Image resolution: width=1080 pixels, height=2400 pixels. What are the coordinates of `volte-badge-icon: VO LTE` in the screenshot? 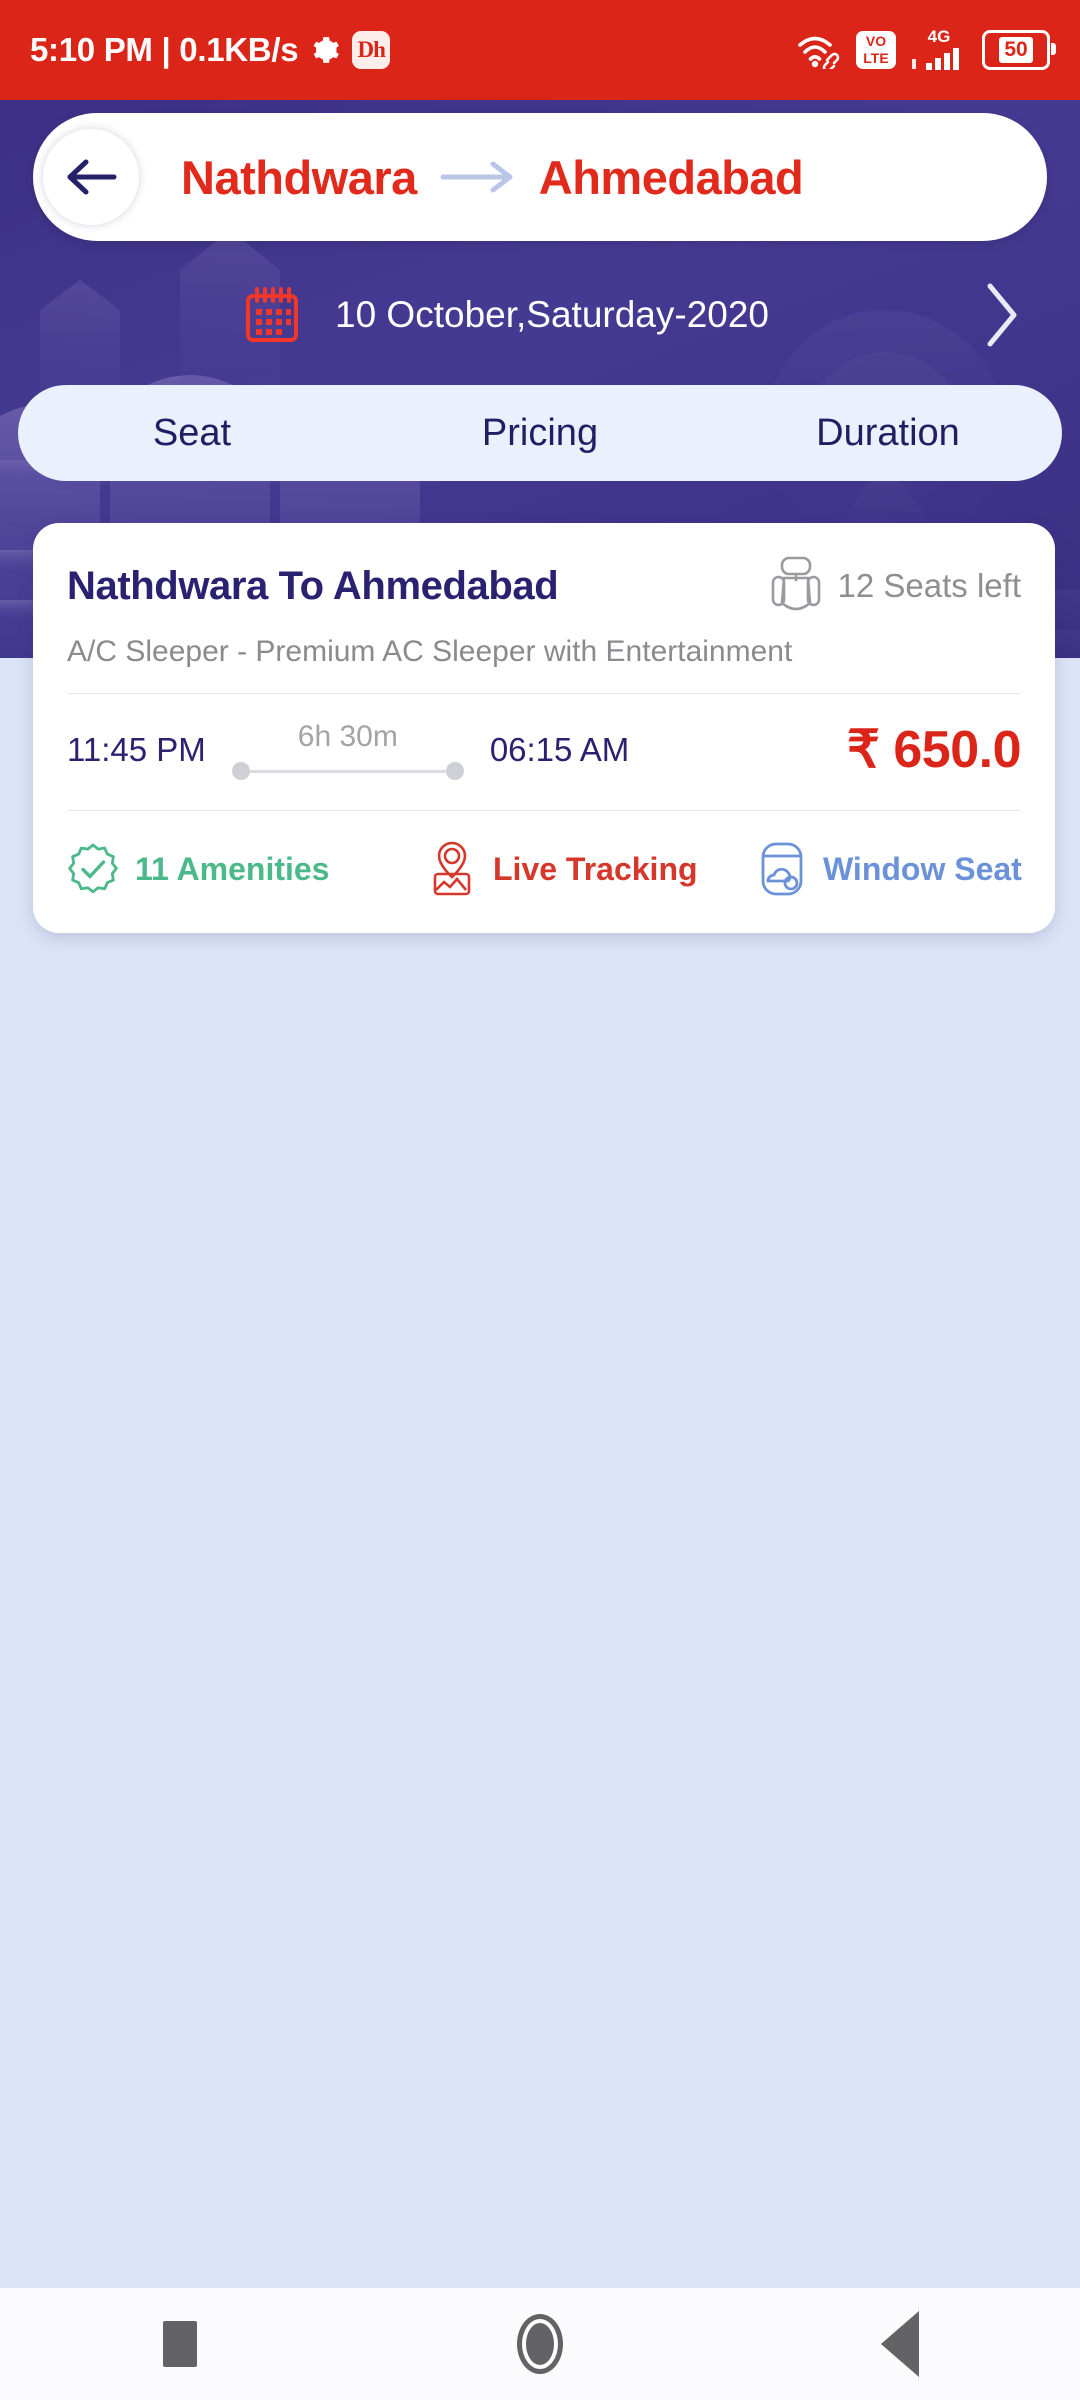 It's located at (876, 50).